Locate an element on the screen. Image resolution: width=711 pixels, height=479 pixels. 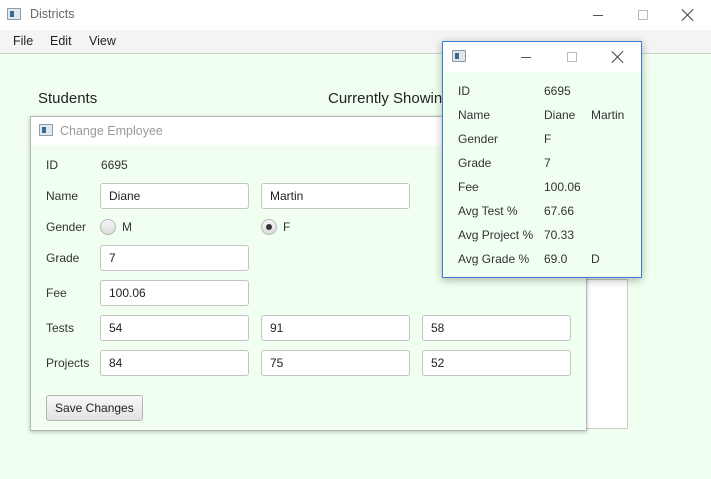
maximize-button is located at coordinates (643, 15).